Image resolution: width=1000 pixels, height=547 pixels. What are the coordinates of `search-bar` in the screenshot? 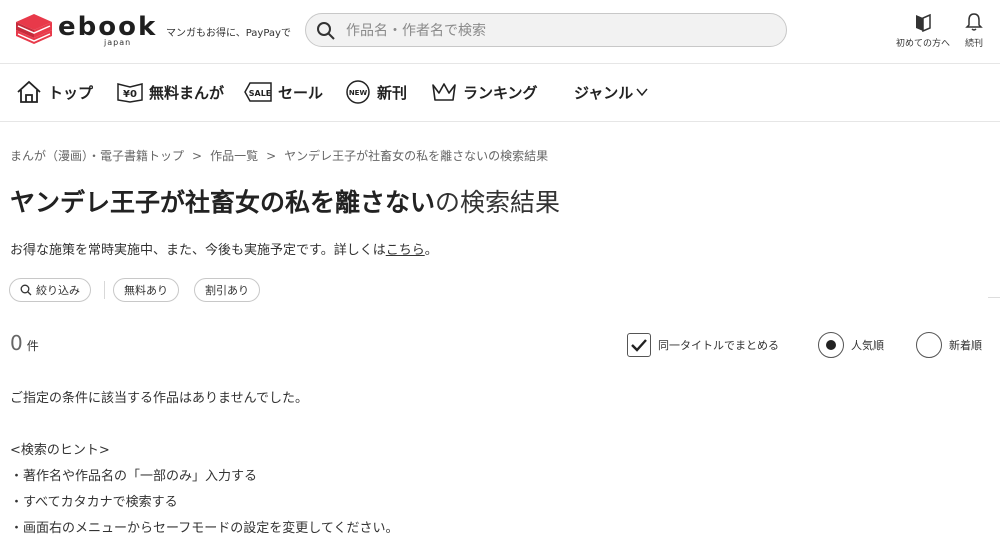 It's located at (546, 30).